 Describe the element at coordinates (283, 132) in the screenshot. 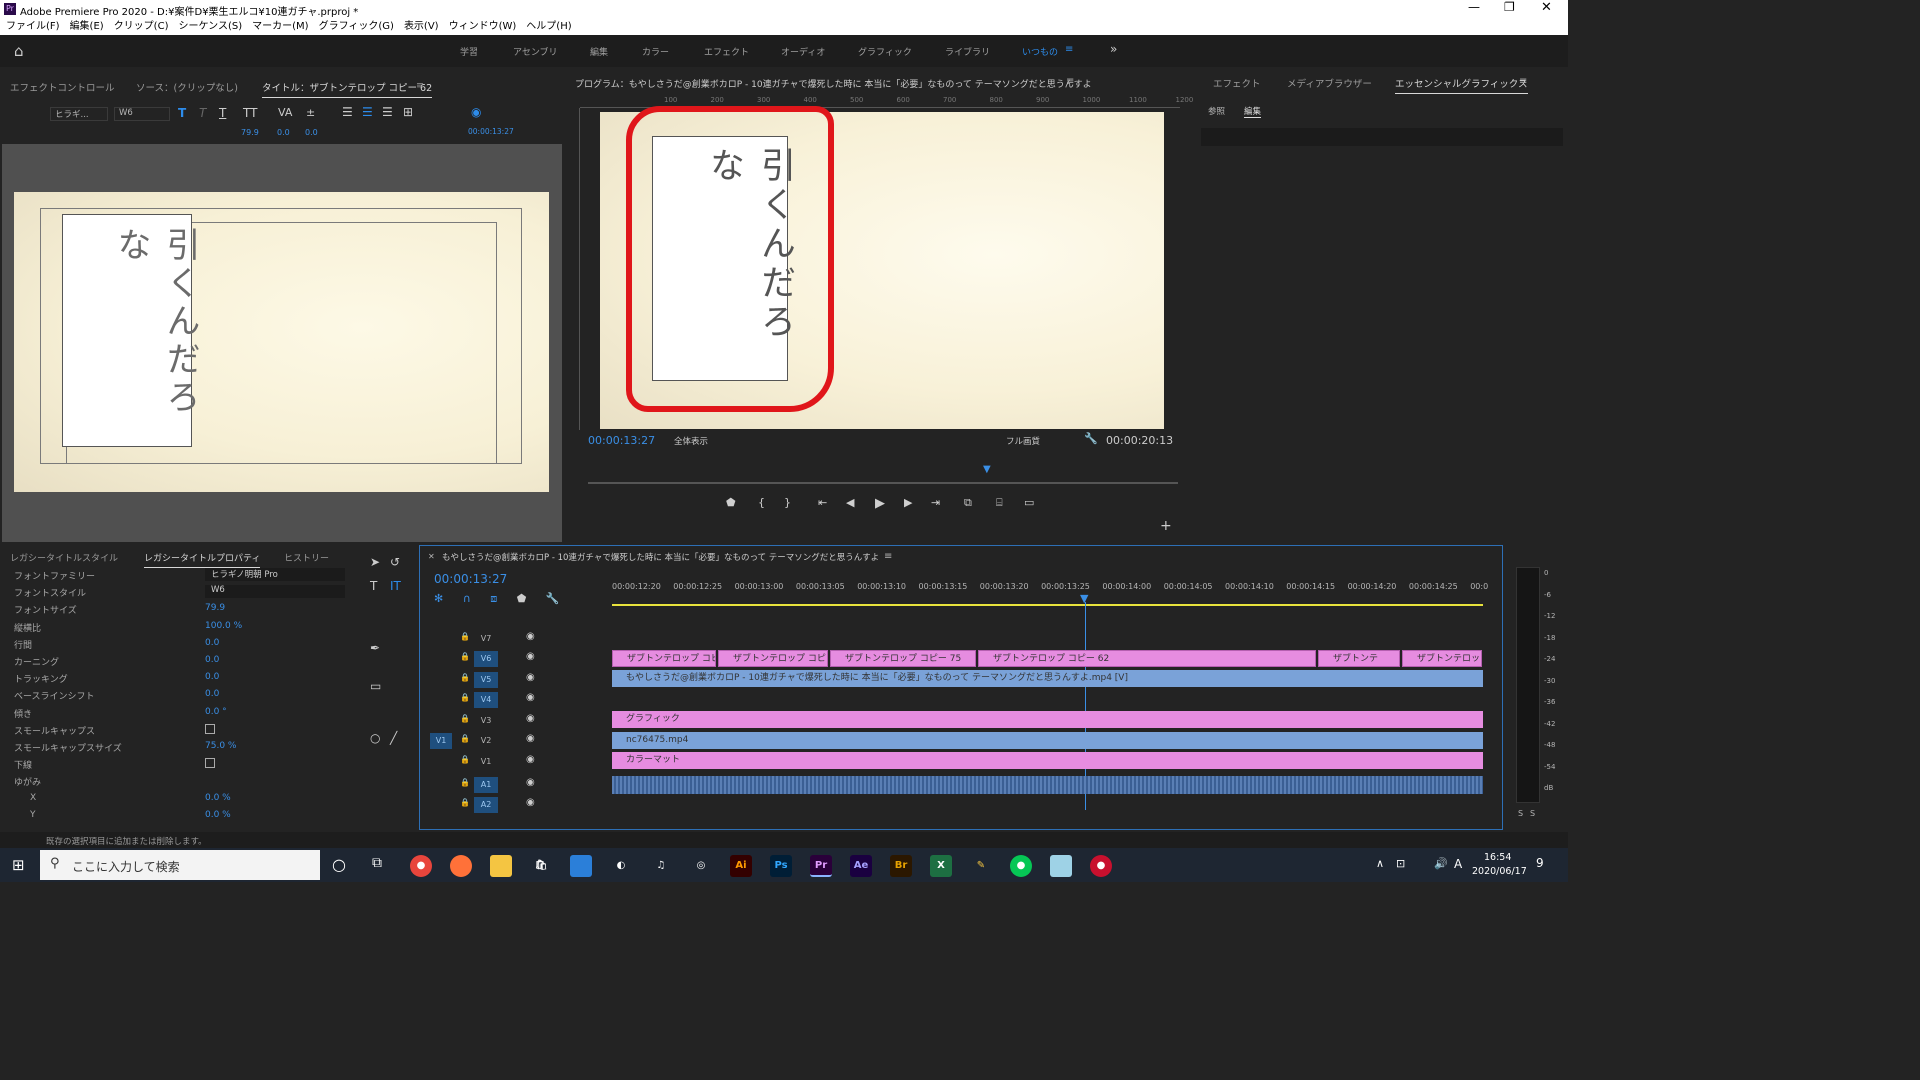

I see `kerning-value: 0.0` at that location.